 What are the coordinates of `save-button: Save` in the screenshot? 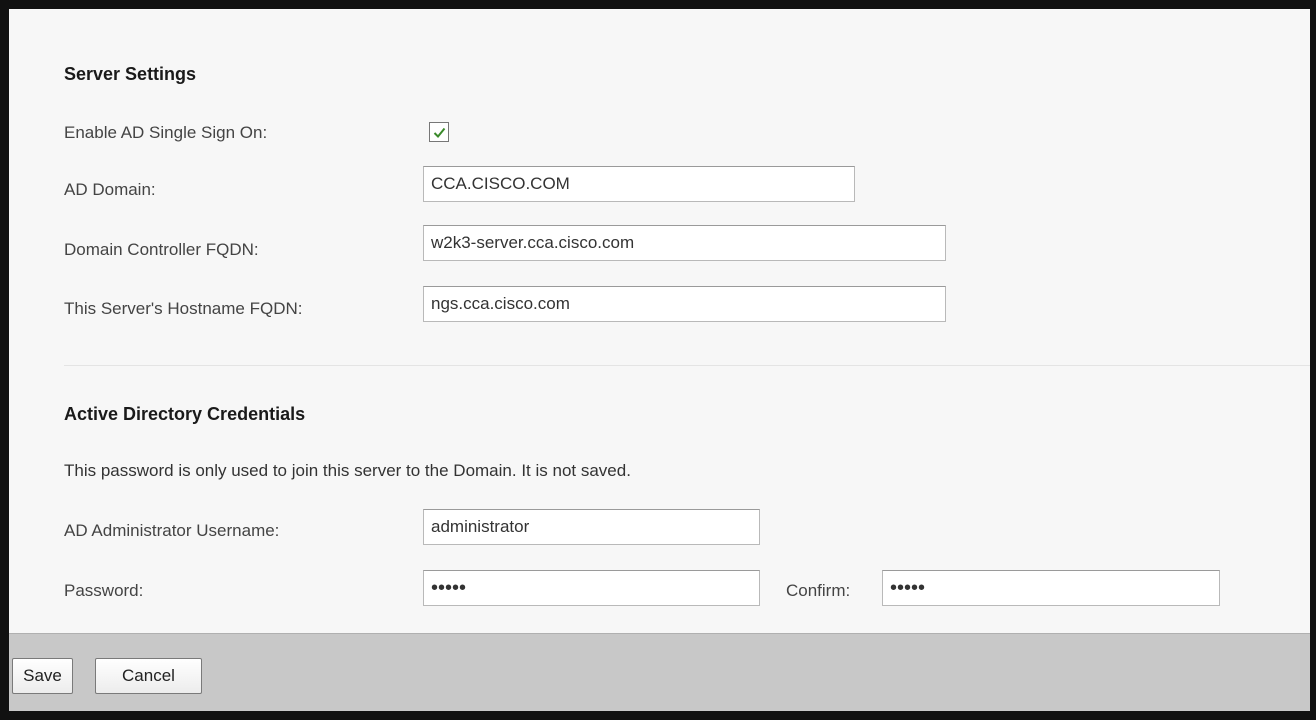 It's located at (42, 676).